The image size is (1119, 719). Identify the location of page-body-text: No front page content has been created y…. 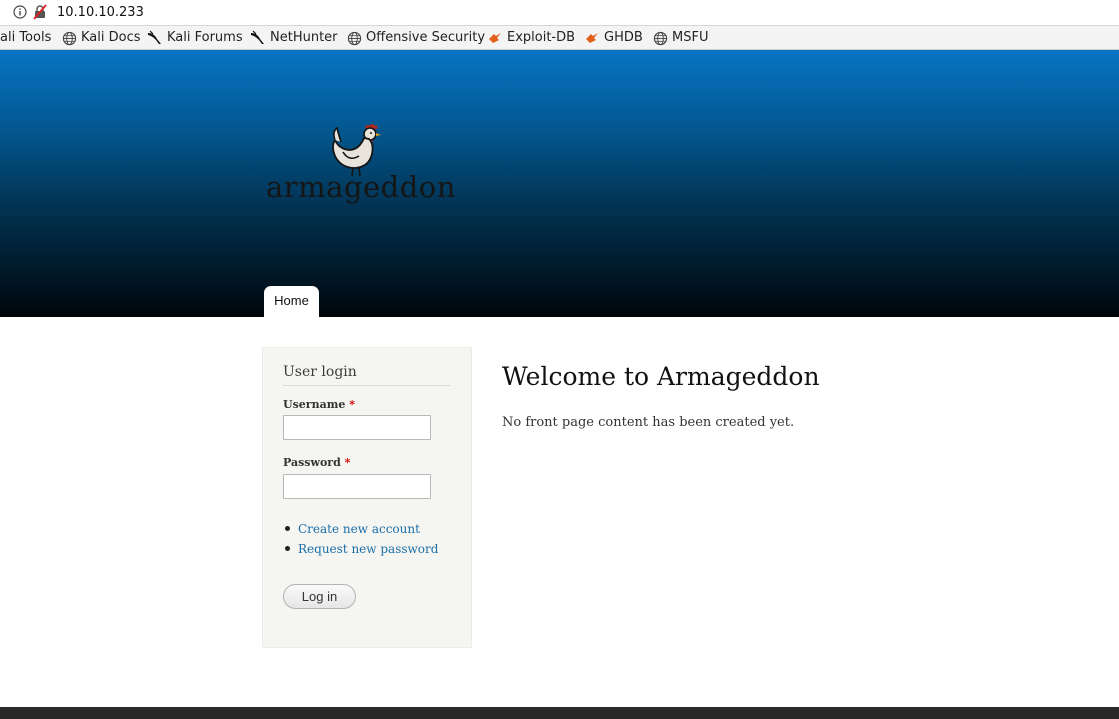
(648, 422).